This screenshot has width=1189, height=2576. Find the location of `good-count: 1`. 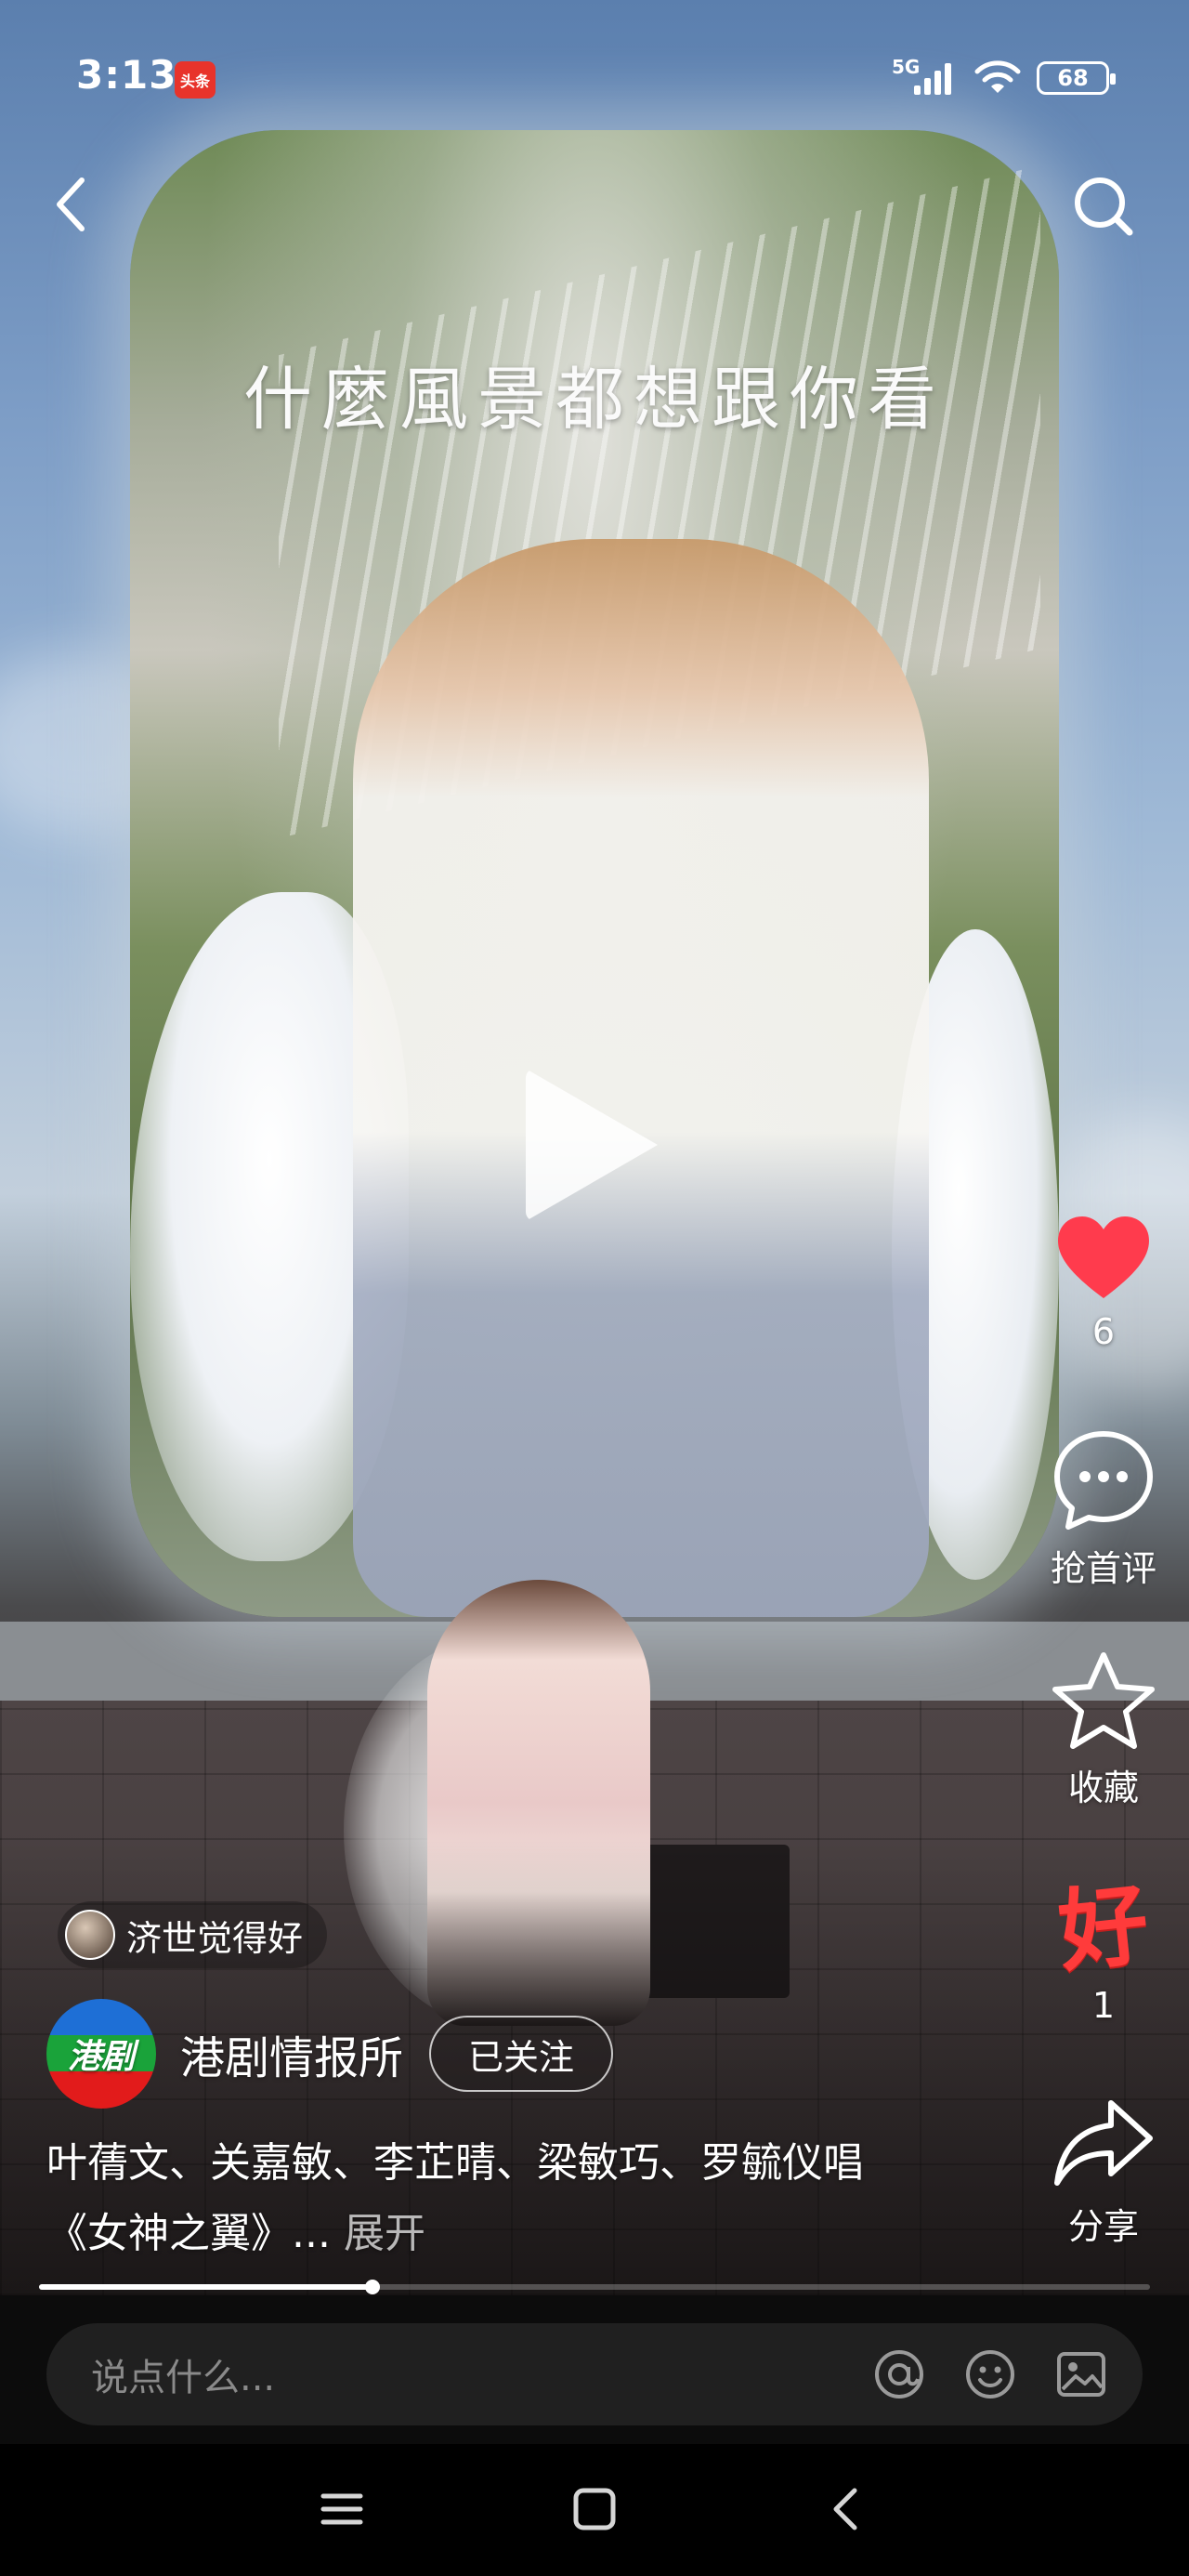

good-count: 1 is located at coordinates (1103, 2005).